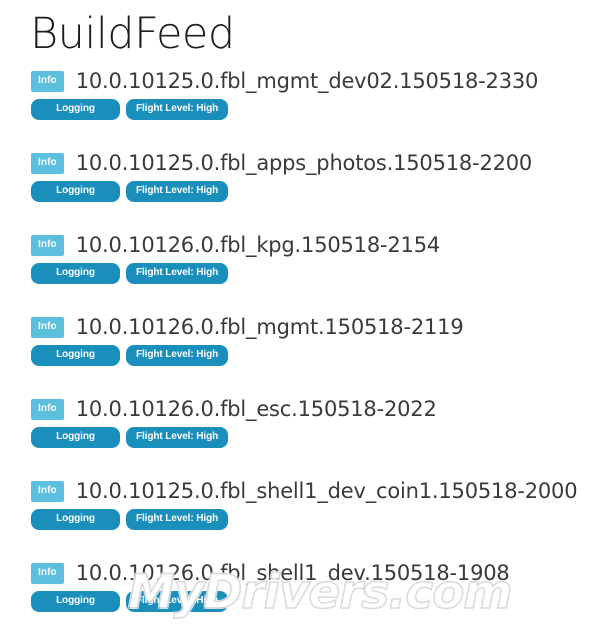  I want to click on build-header: Info 10.0.10126.0.fbl_mgmt.150518-2119, so click(300, 327).